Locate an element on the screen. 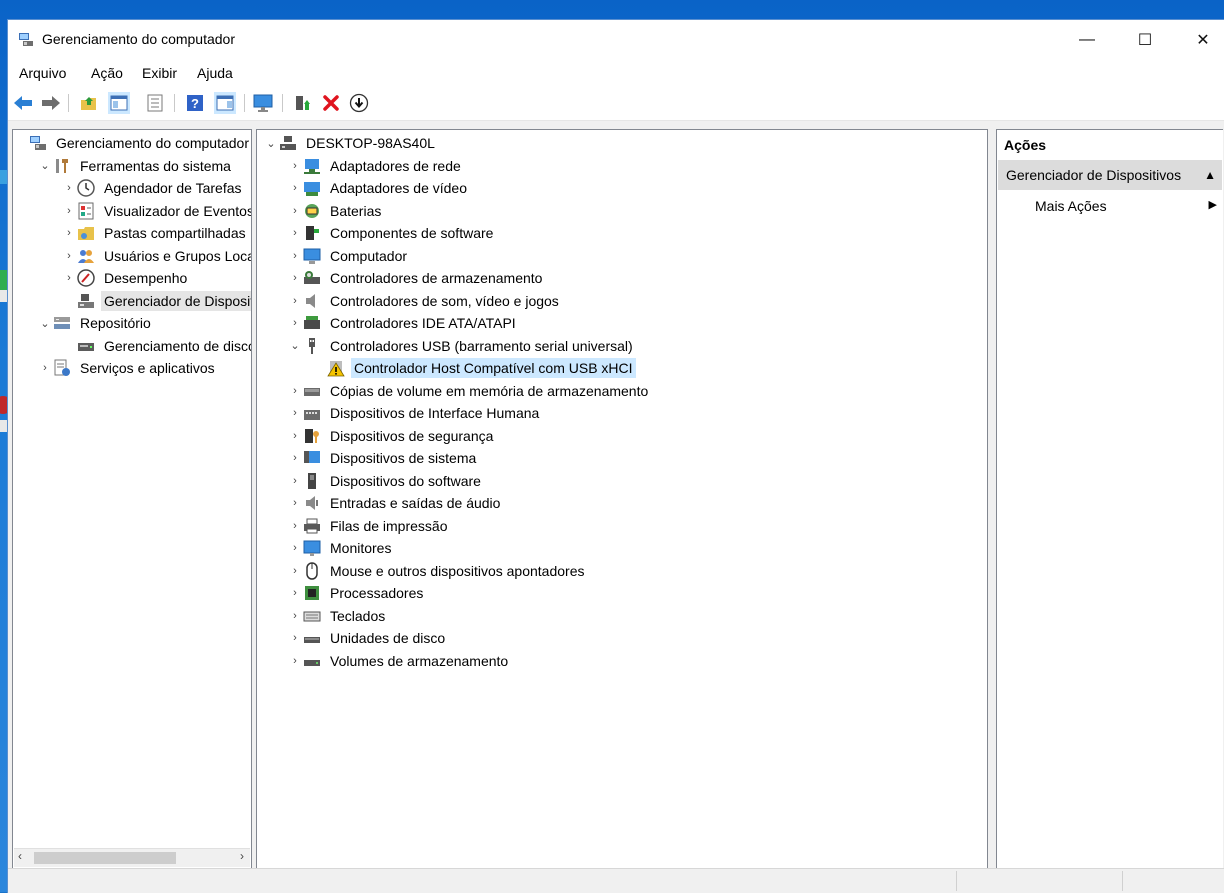  device-tree-item: › Entradas e saídas de áudio is located at coordinates (395, 503).